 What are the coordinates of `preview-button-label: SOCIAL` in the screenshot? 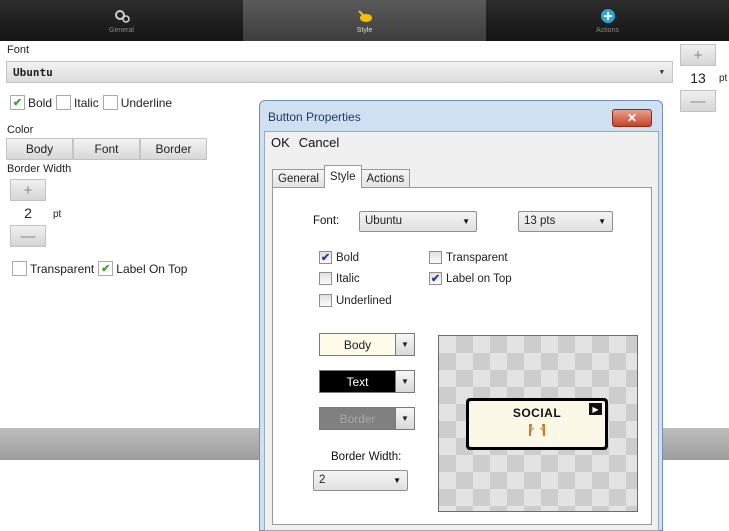 It's located at (537, 413).